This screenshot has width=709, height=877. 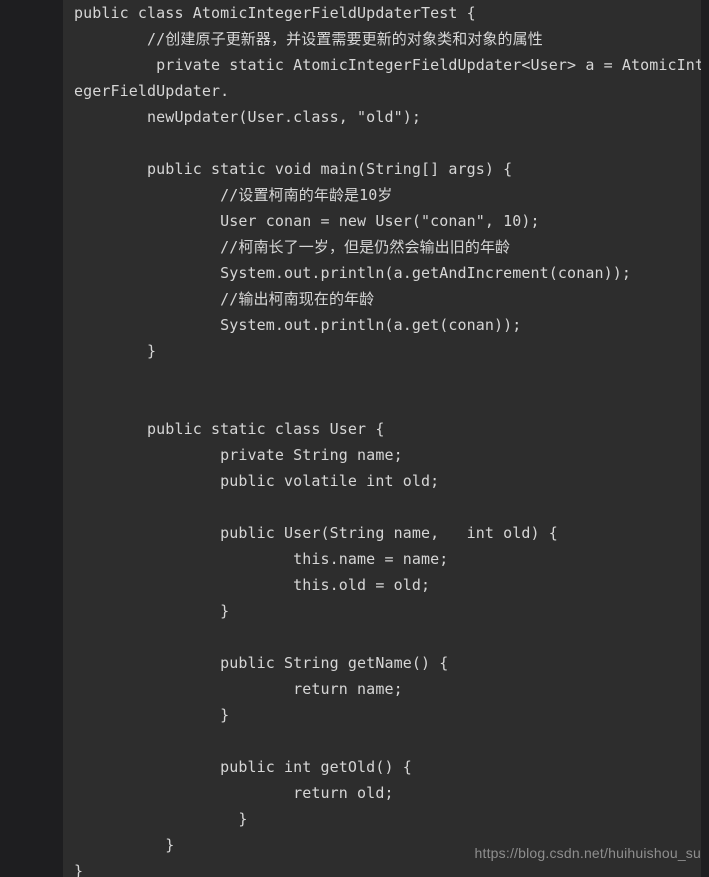 I want to click on code-line: //输出柯南现在的年龄, so click(x=224, y=299).